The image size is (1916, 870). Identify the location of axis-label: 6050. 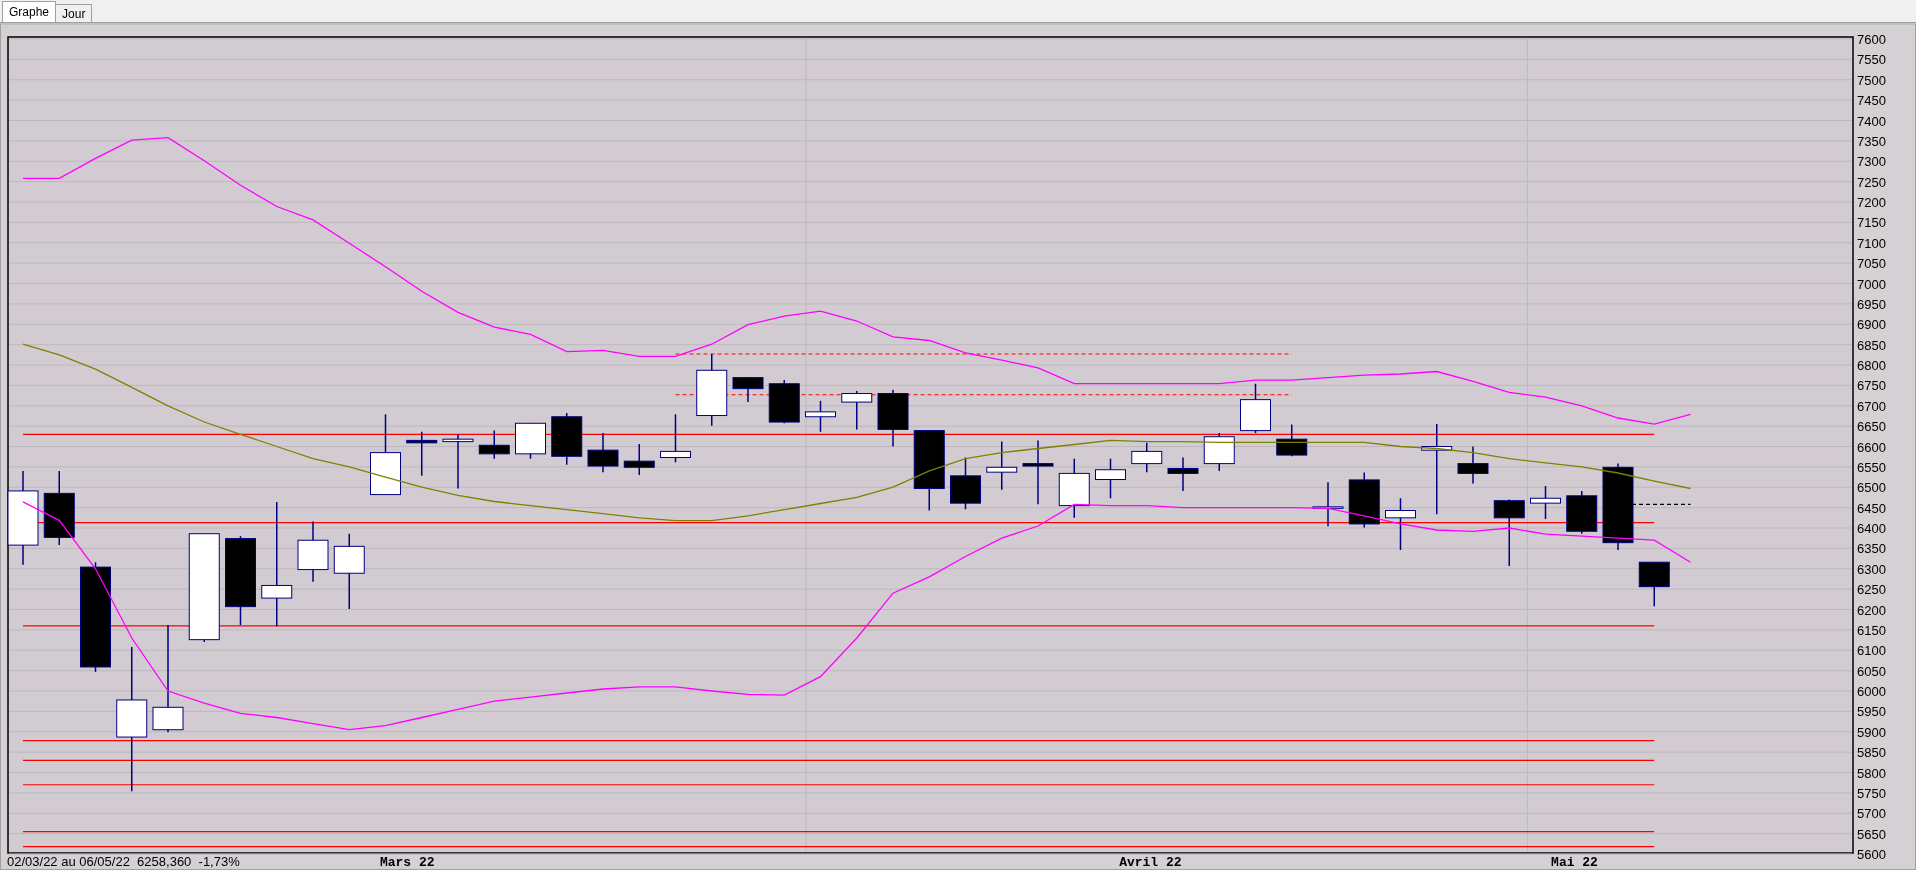
(1871, 671).